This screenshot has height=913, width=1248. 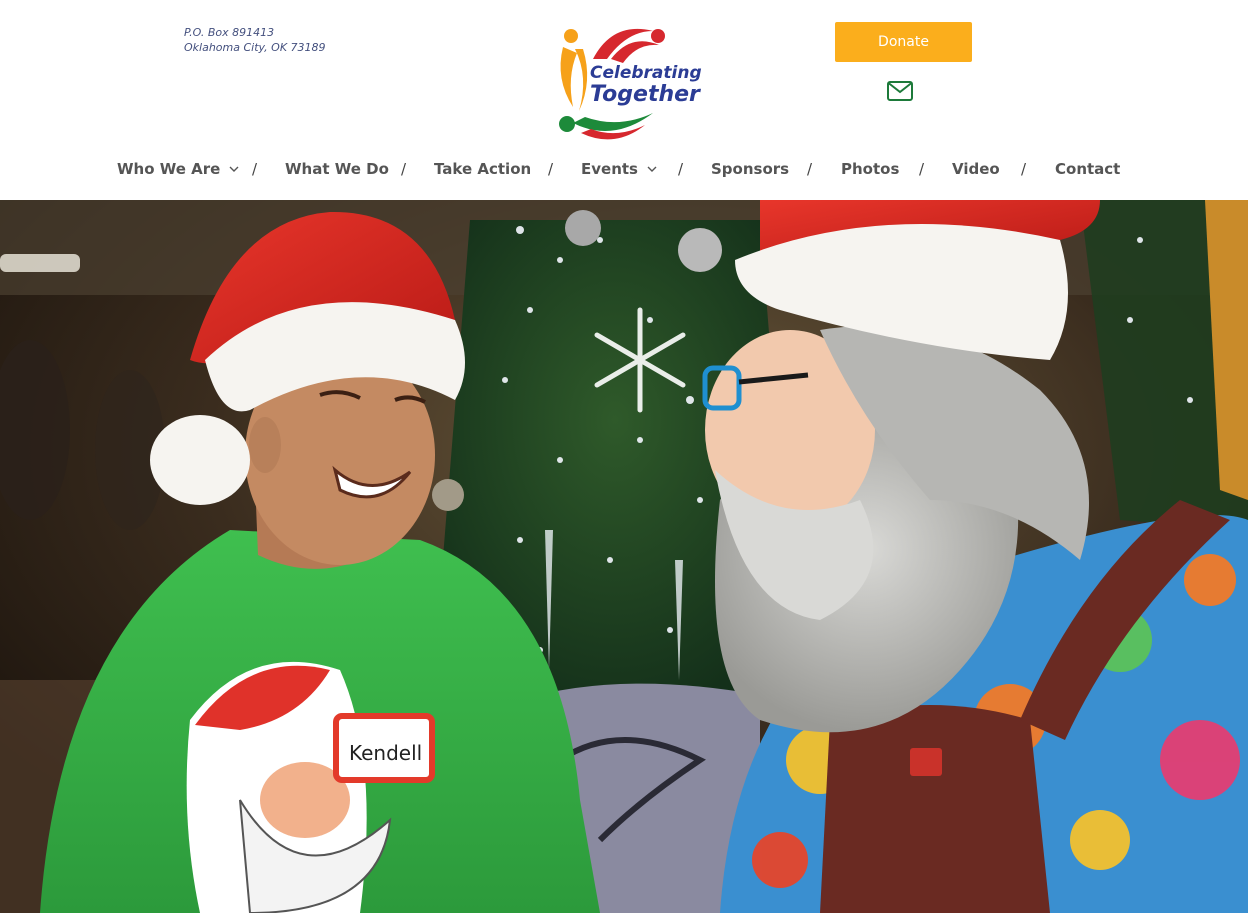 I want to click on nav-item-sponsors: Sponsors, so click(x=750, y=169).